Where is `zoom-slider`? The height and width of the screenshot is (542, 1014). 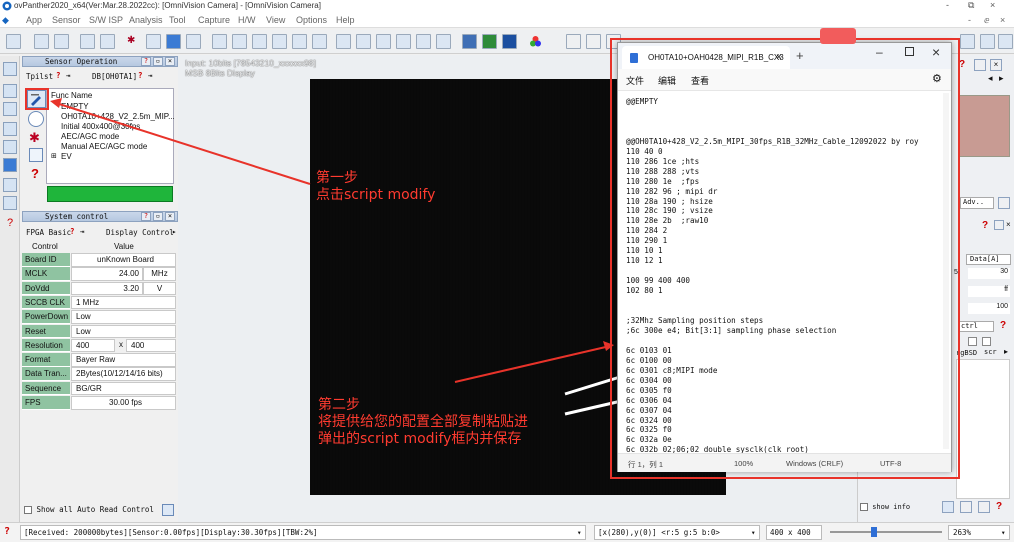 zoom-slider is located at coordinates (886, 532).